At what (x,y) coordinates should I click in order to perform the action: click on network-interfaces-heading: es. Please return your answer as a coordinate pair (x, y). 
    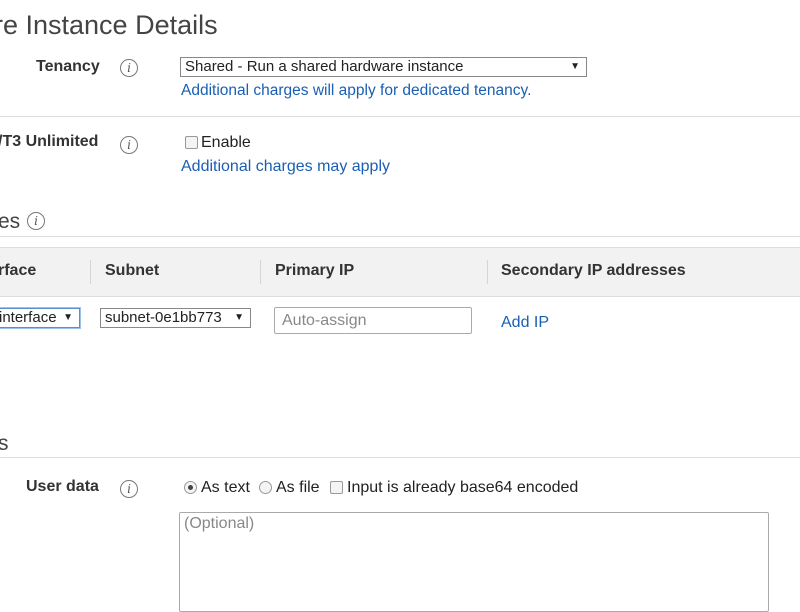
    Looking at the image, I should click on (10, 221).